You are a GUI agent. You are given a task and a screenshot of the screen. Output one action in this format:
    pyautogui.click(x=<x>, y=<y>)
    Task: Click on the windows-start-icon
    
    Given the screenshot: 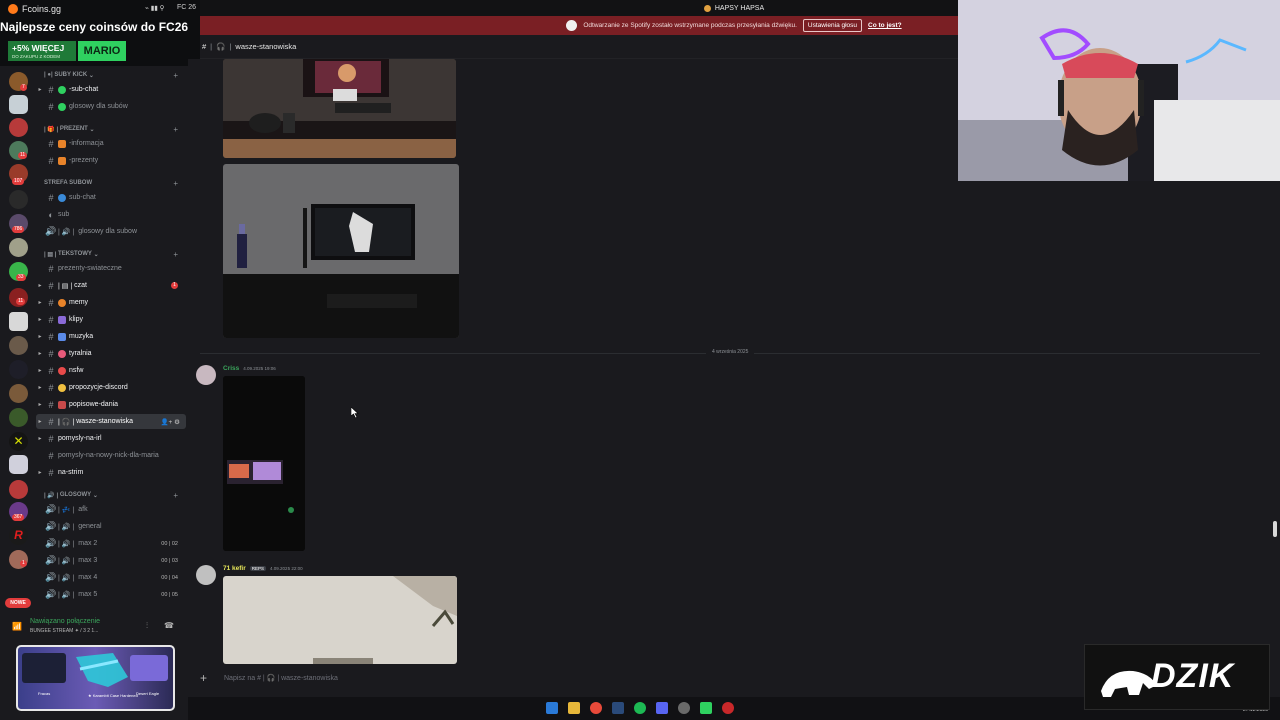 What is the action you would take?
    pyautogui.click(x=552, y=708)
    